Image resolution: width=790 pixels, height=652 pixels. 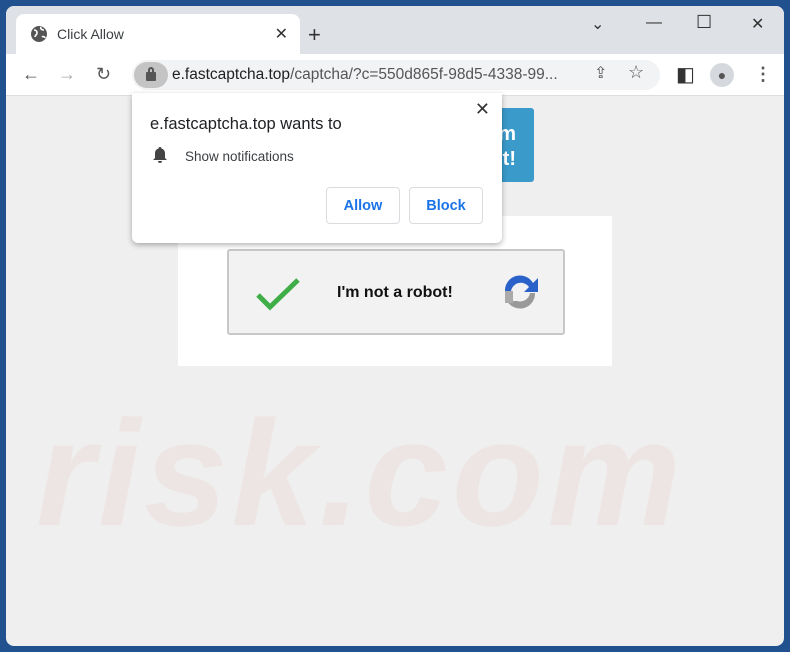 What do you see at coordinates (600, 73) in the screenshot?
I see `share-icon: ⇪` at bounding box center [600, 73].